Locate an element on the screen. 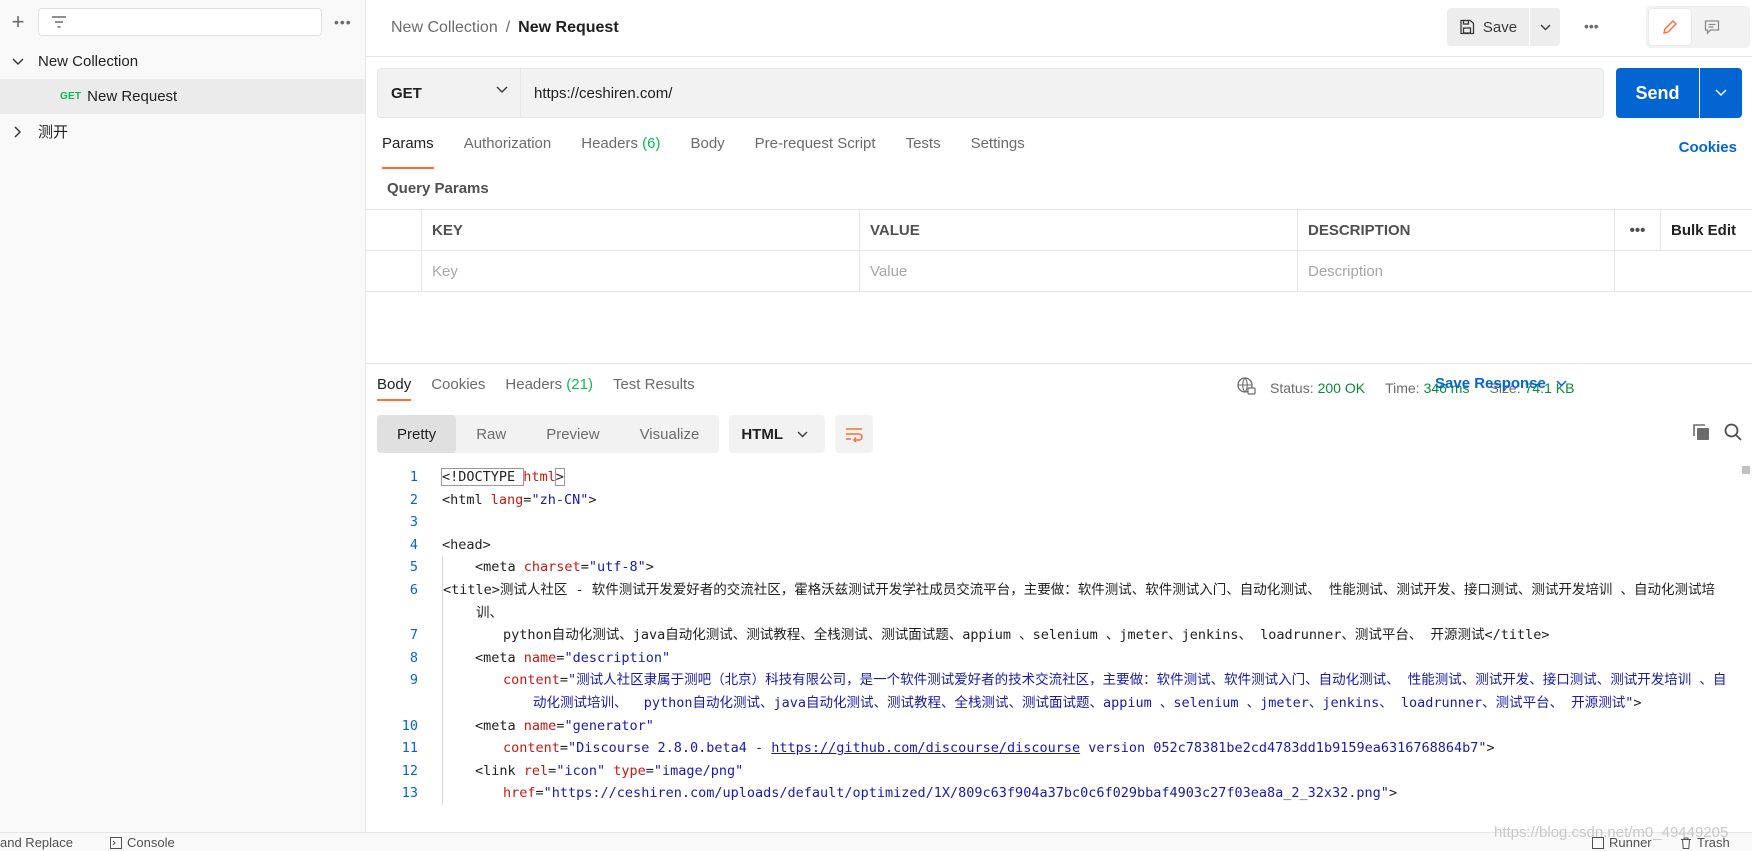  tab-count: (21) is located at coordinates (579, 384).